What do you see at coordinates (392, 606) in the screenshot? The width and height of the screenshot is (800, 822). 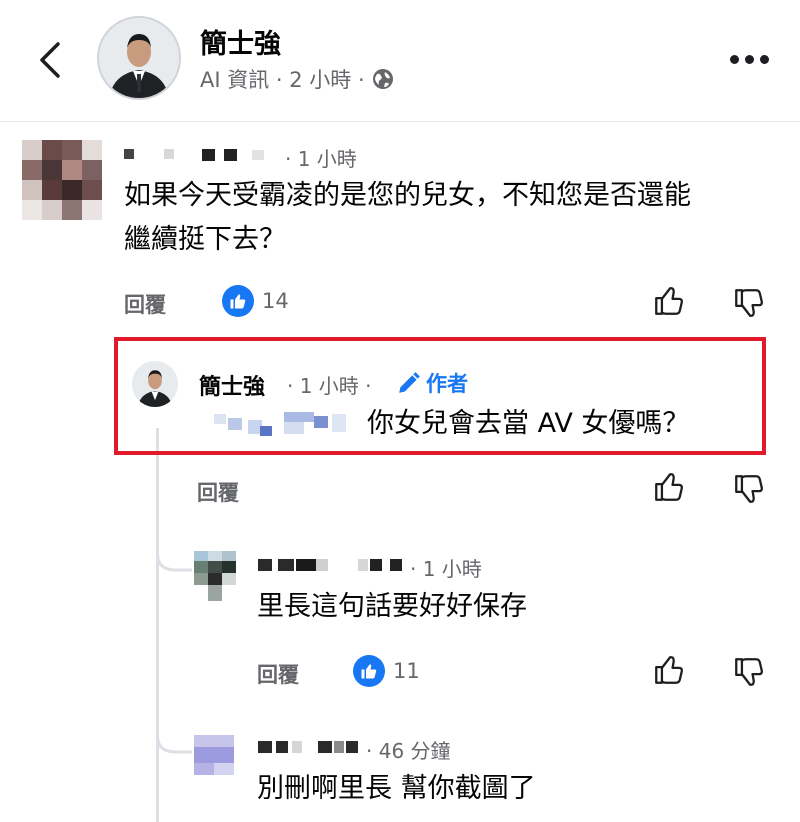 I see `comment-text: 里長這句話要好好保存` at bounding box center [392, 606].